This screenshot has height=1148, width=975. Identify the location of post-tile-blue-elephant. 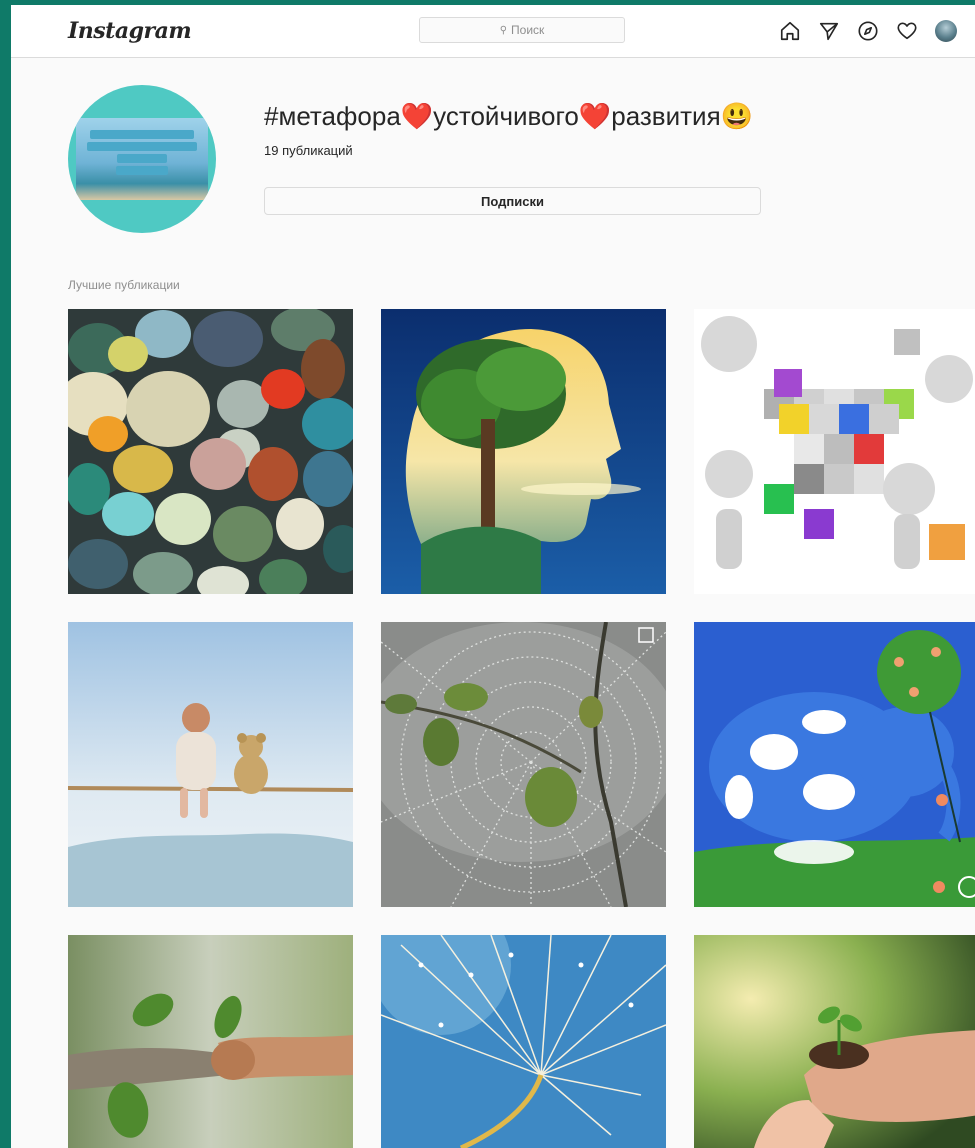
(834, 764).